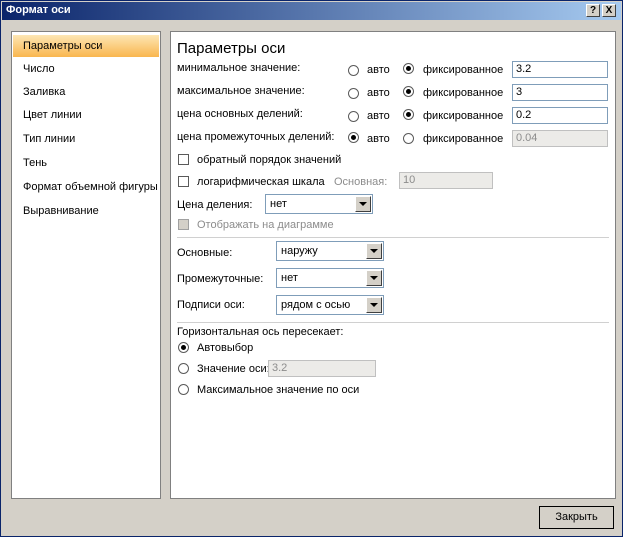  What do you see at coordinates (560, 69) in the screenshot?
I see `min-value-input: 3.2` at bounding box center [560, 69].